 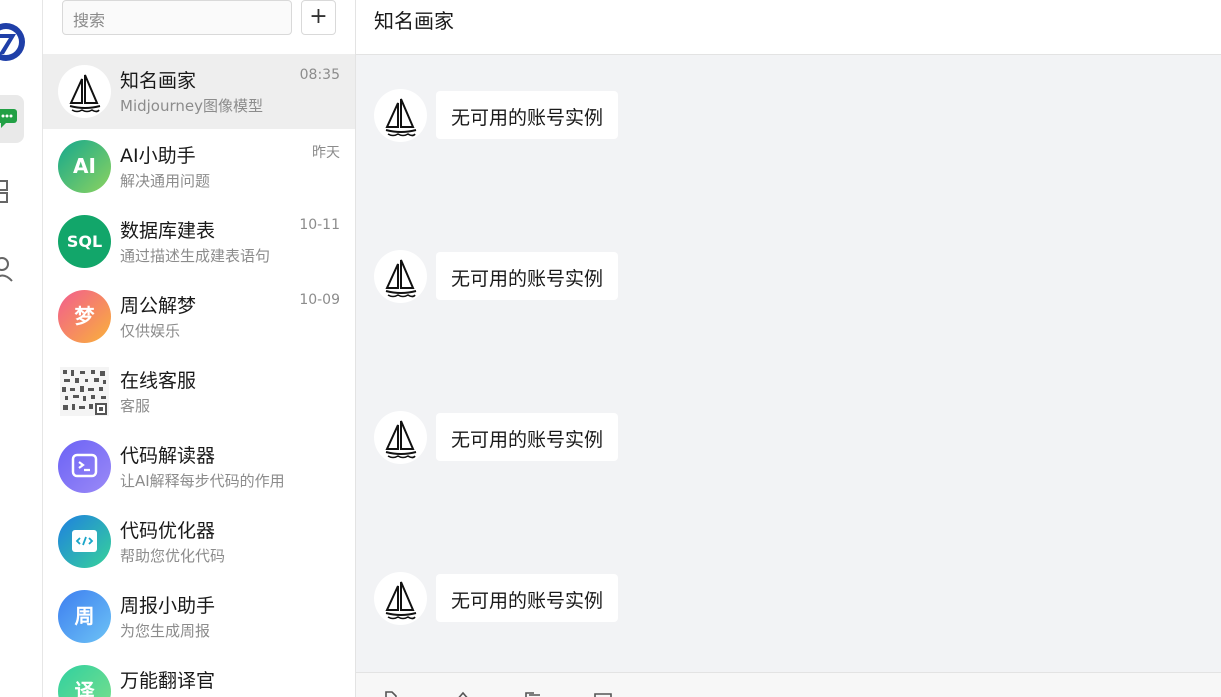 What do you see at coordinates (158, 156) in the screenshot?
I see `conversation-name: AI小助手` at bounding box center [158, 156].